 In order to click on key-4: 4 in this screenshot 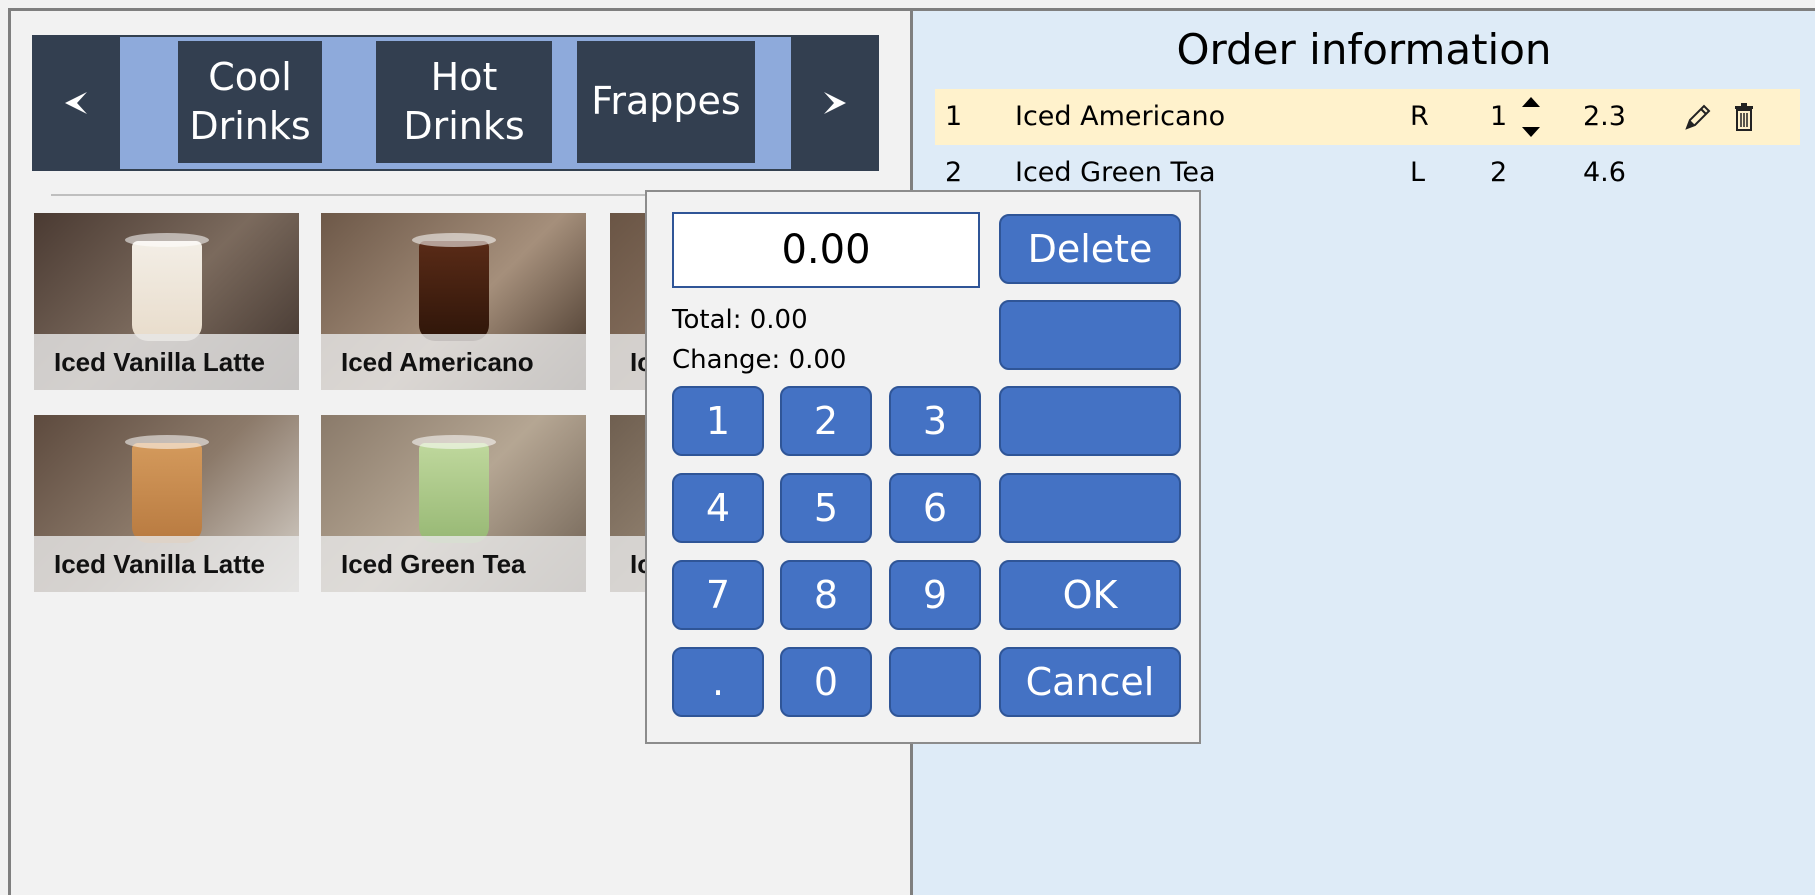, I will do `click(718, 508)`.